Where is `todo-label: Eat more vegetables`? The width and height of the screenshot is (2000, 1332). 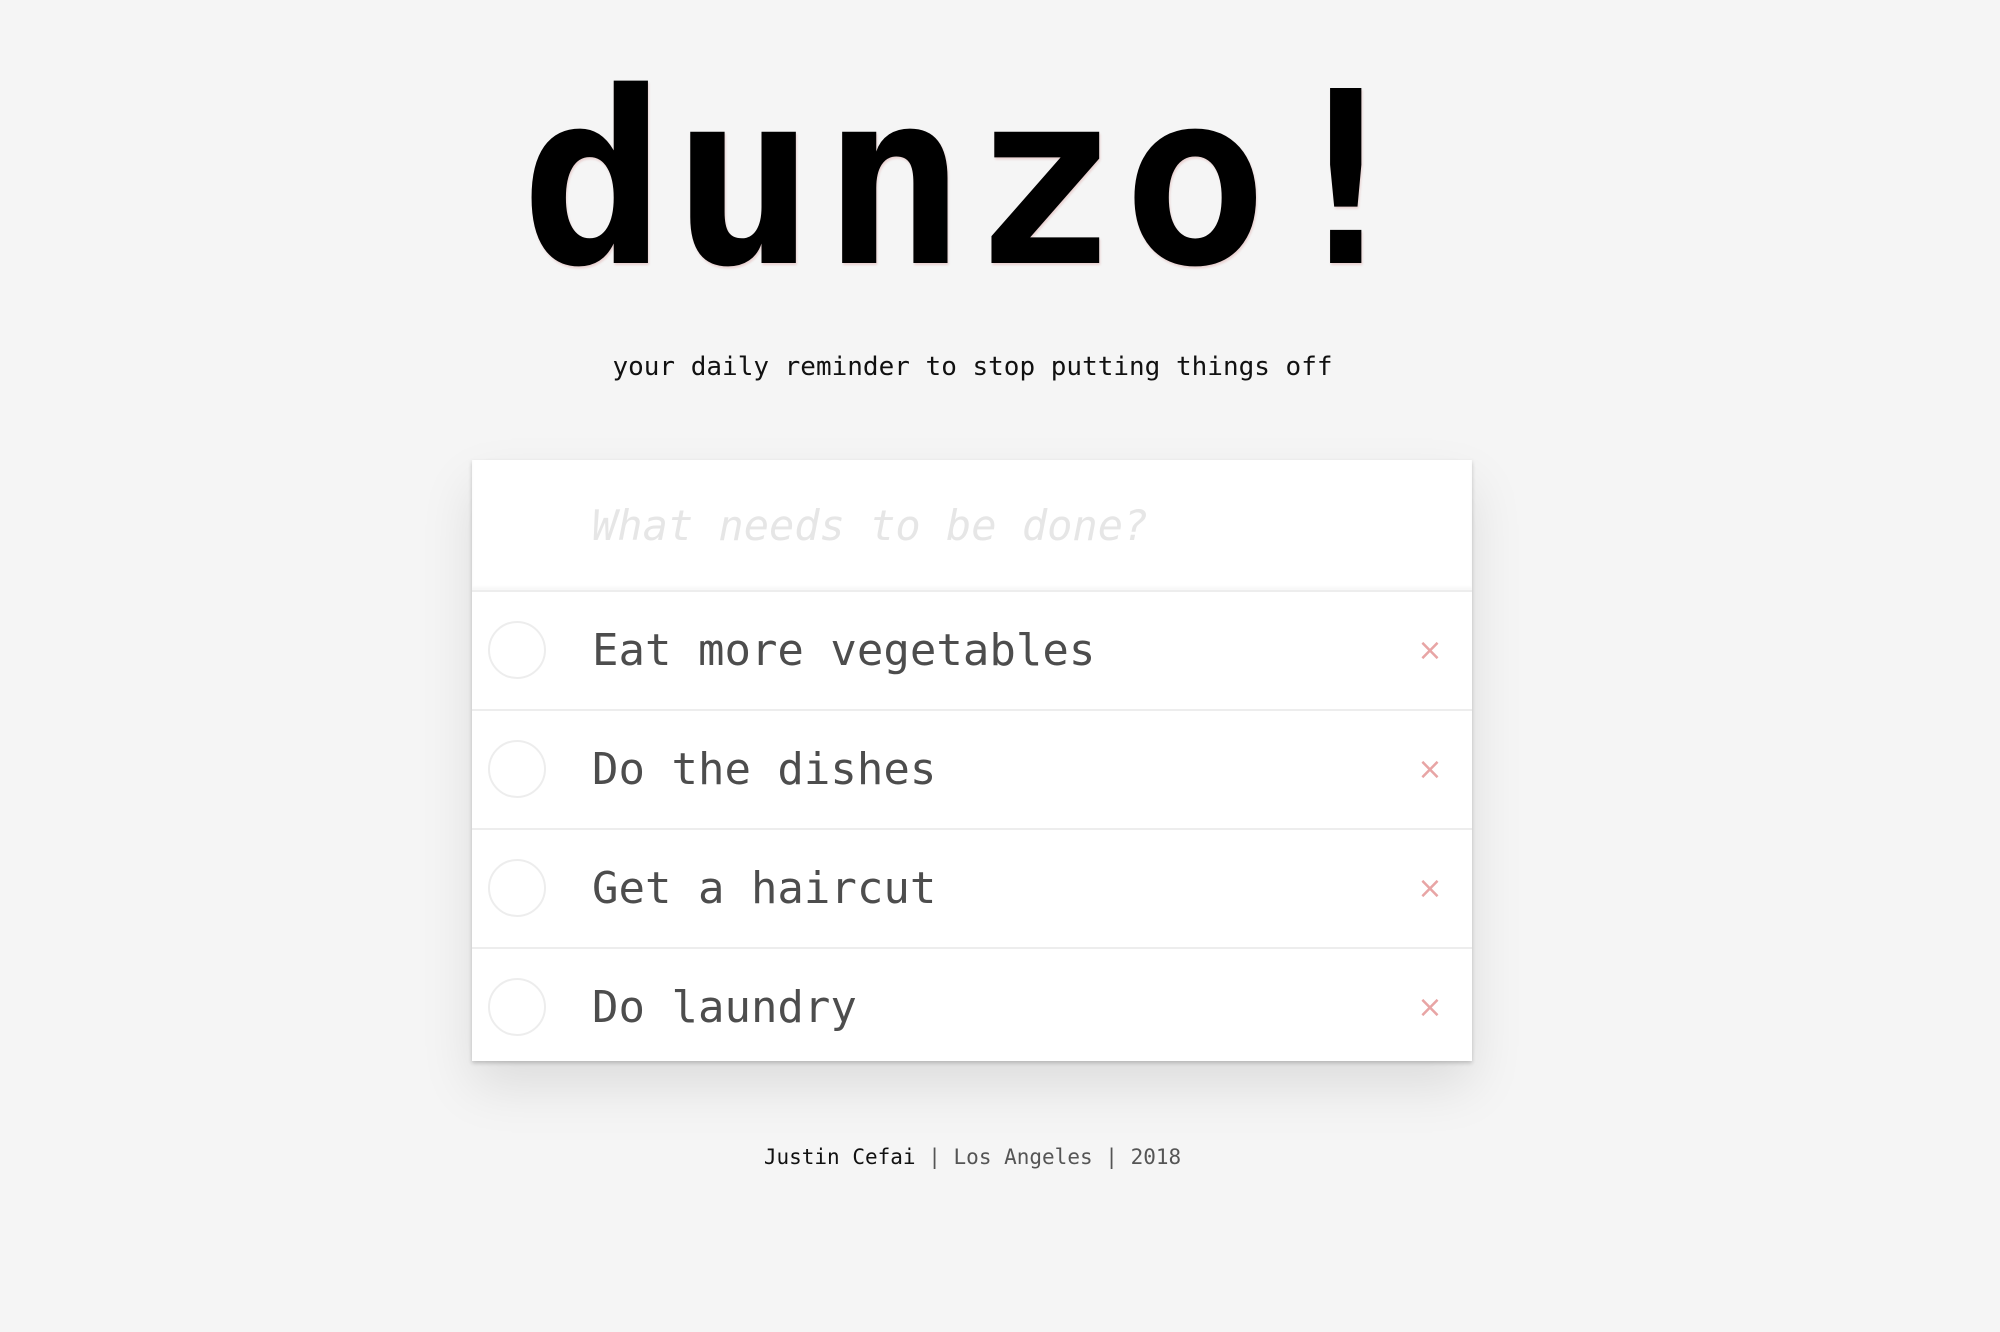
todo-label: Eat more vegetables is located at coordinates (843, 650).